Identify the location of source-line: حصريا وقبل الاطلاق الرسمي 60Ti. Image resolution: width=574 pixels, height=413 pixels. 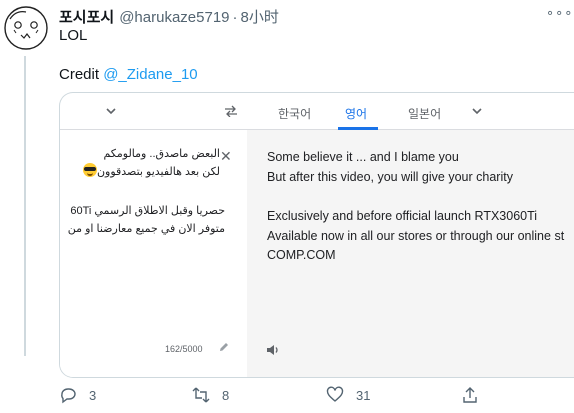
(147, 211).